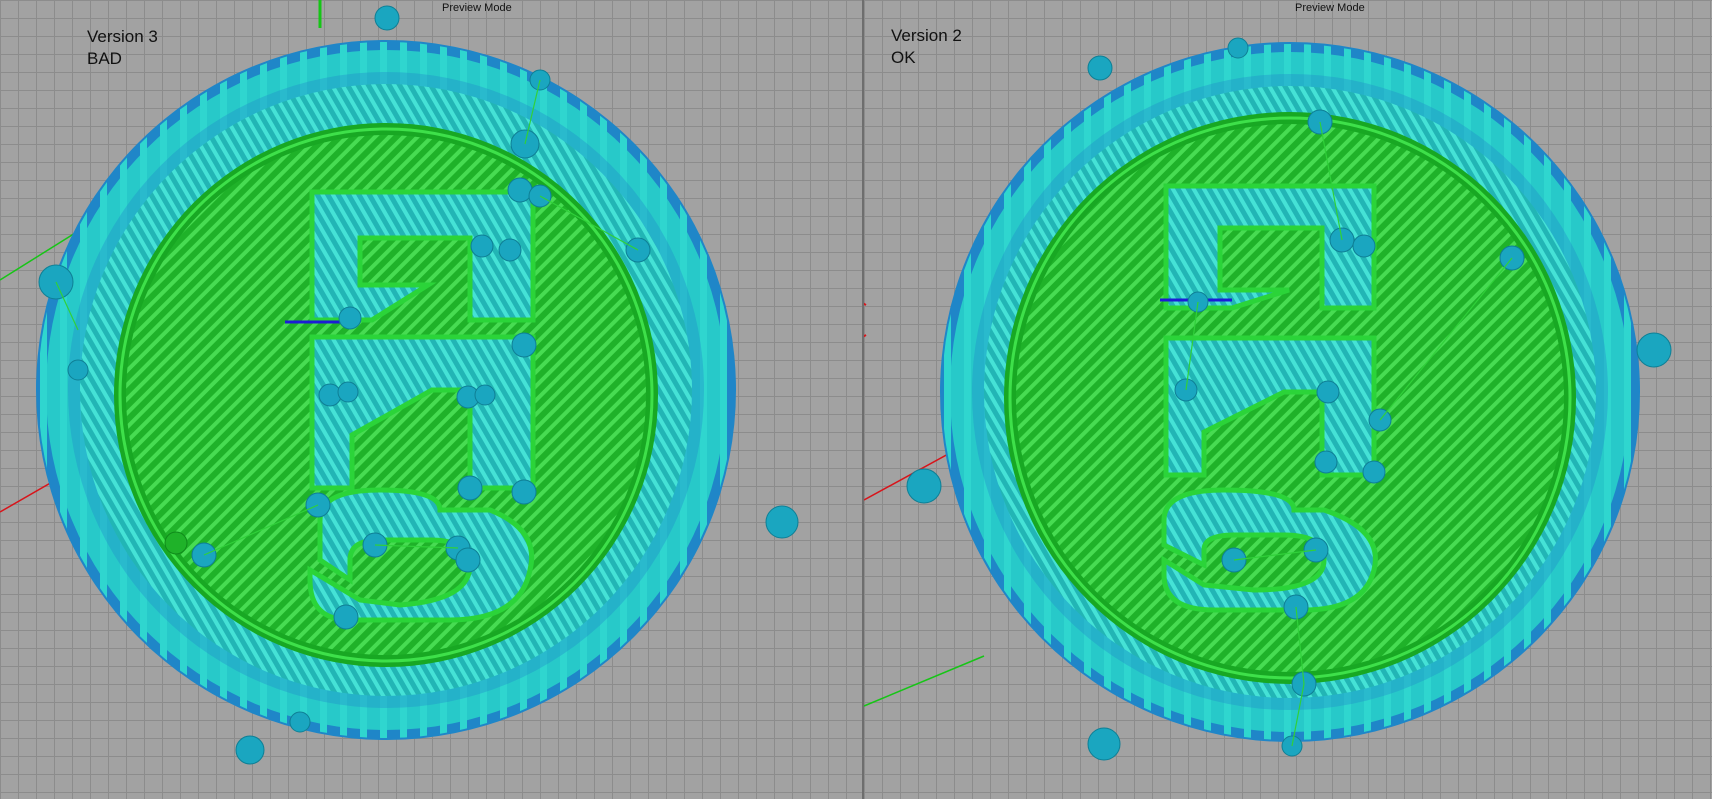 This screenshot has width=1712, height=799. What do you see at coordinates (926, 47) in the screenshot?
I see `version-annotation: Version 2 OK` at bounding box center [926, 47].